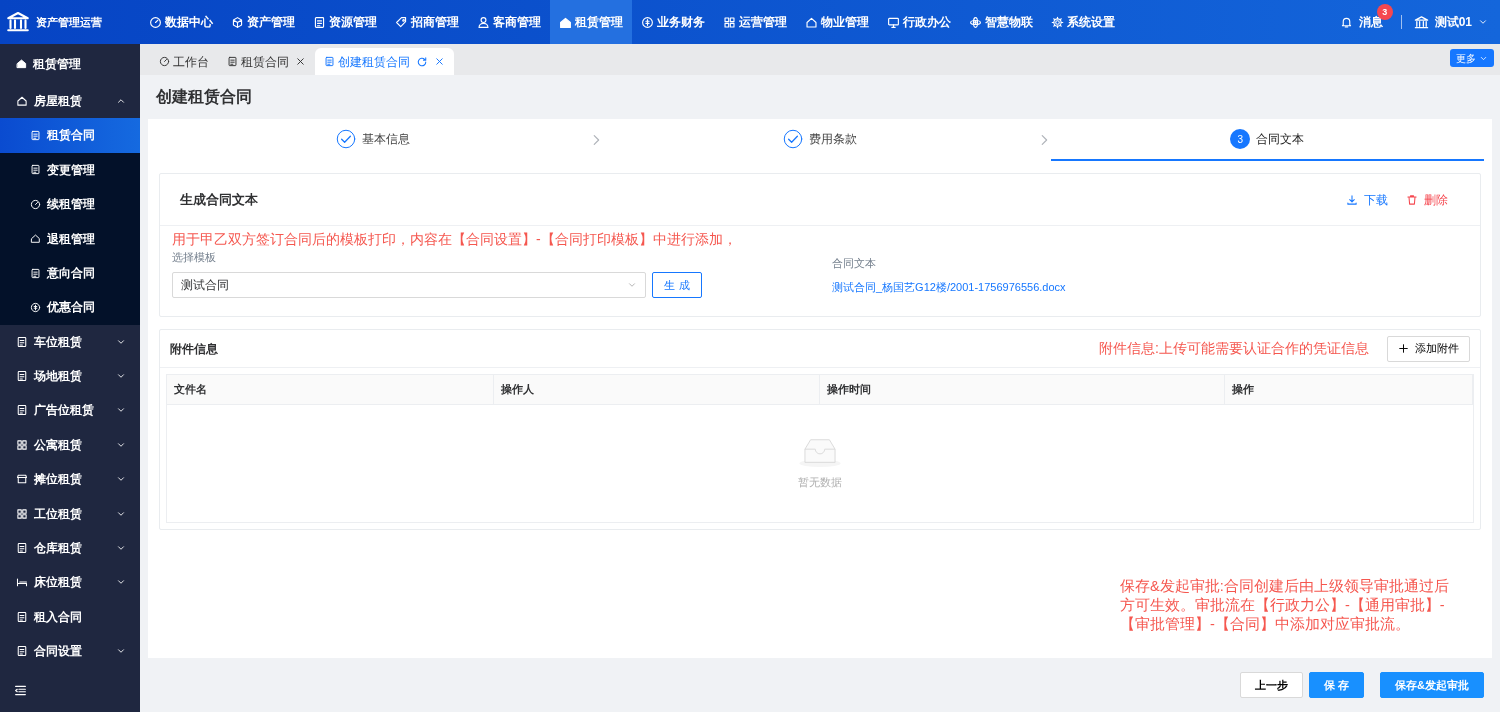 The height and width of the screenshot is (712, 1500). Describe the element at coordinates (919, 22) in the screenshot. I see `nav-tab: 行政办公` at that location.